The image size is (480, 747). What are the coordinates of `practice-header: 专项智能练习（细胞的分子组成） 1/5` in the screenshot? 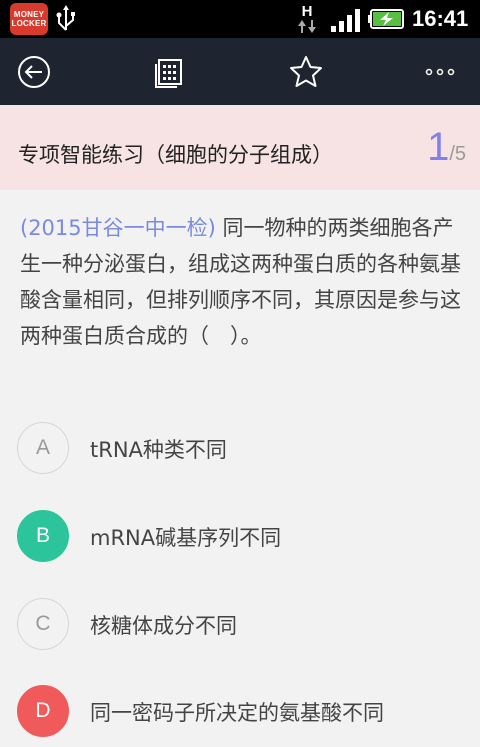 It's located at (240, 147).